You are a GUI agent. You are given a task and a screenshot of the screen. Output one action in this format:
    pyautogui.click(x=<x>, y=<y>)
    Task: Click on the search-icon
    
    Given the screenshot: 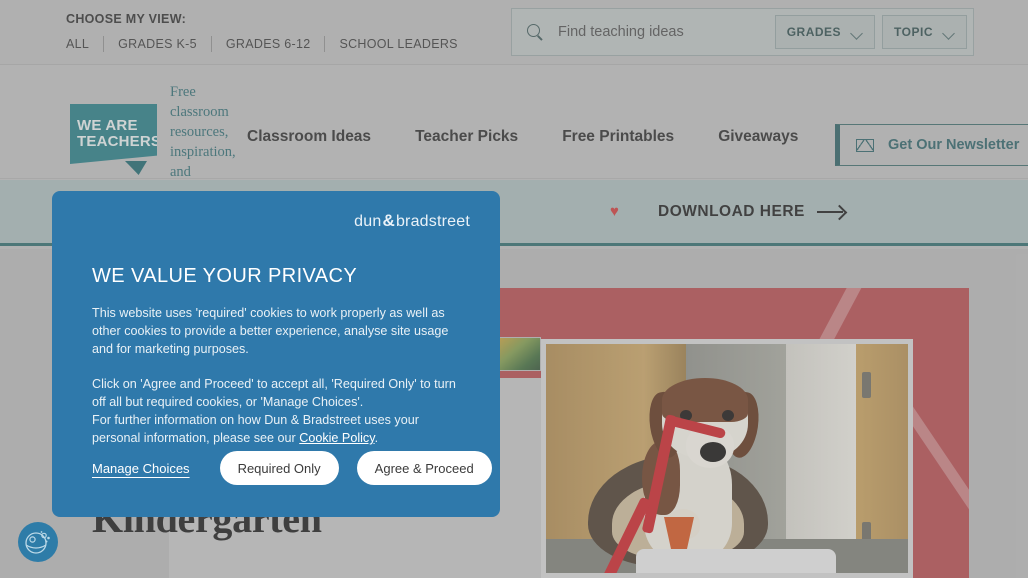 What is the action you would take?
    pyautogui.click(x=535, y=32)
    